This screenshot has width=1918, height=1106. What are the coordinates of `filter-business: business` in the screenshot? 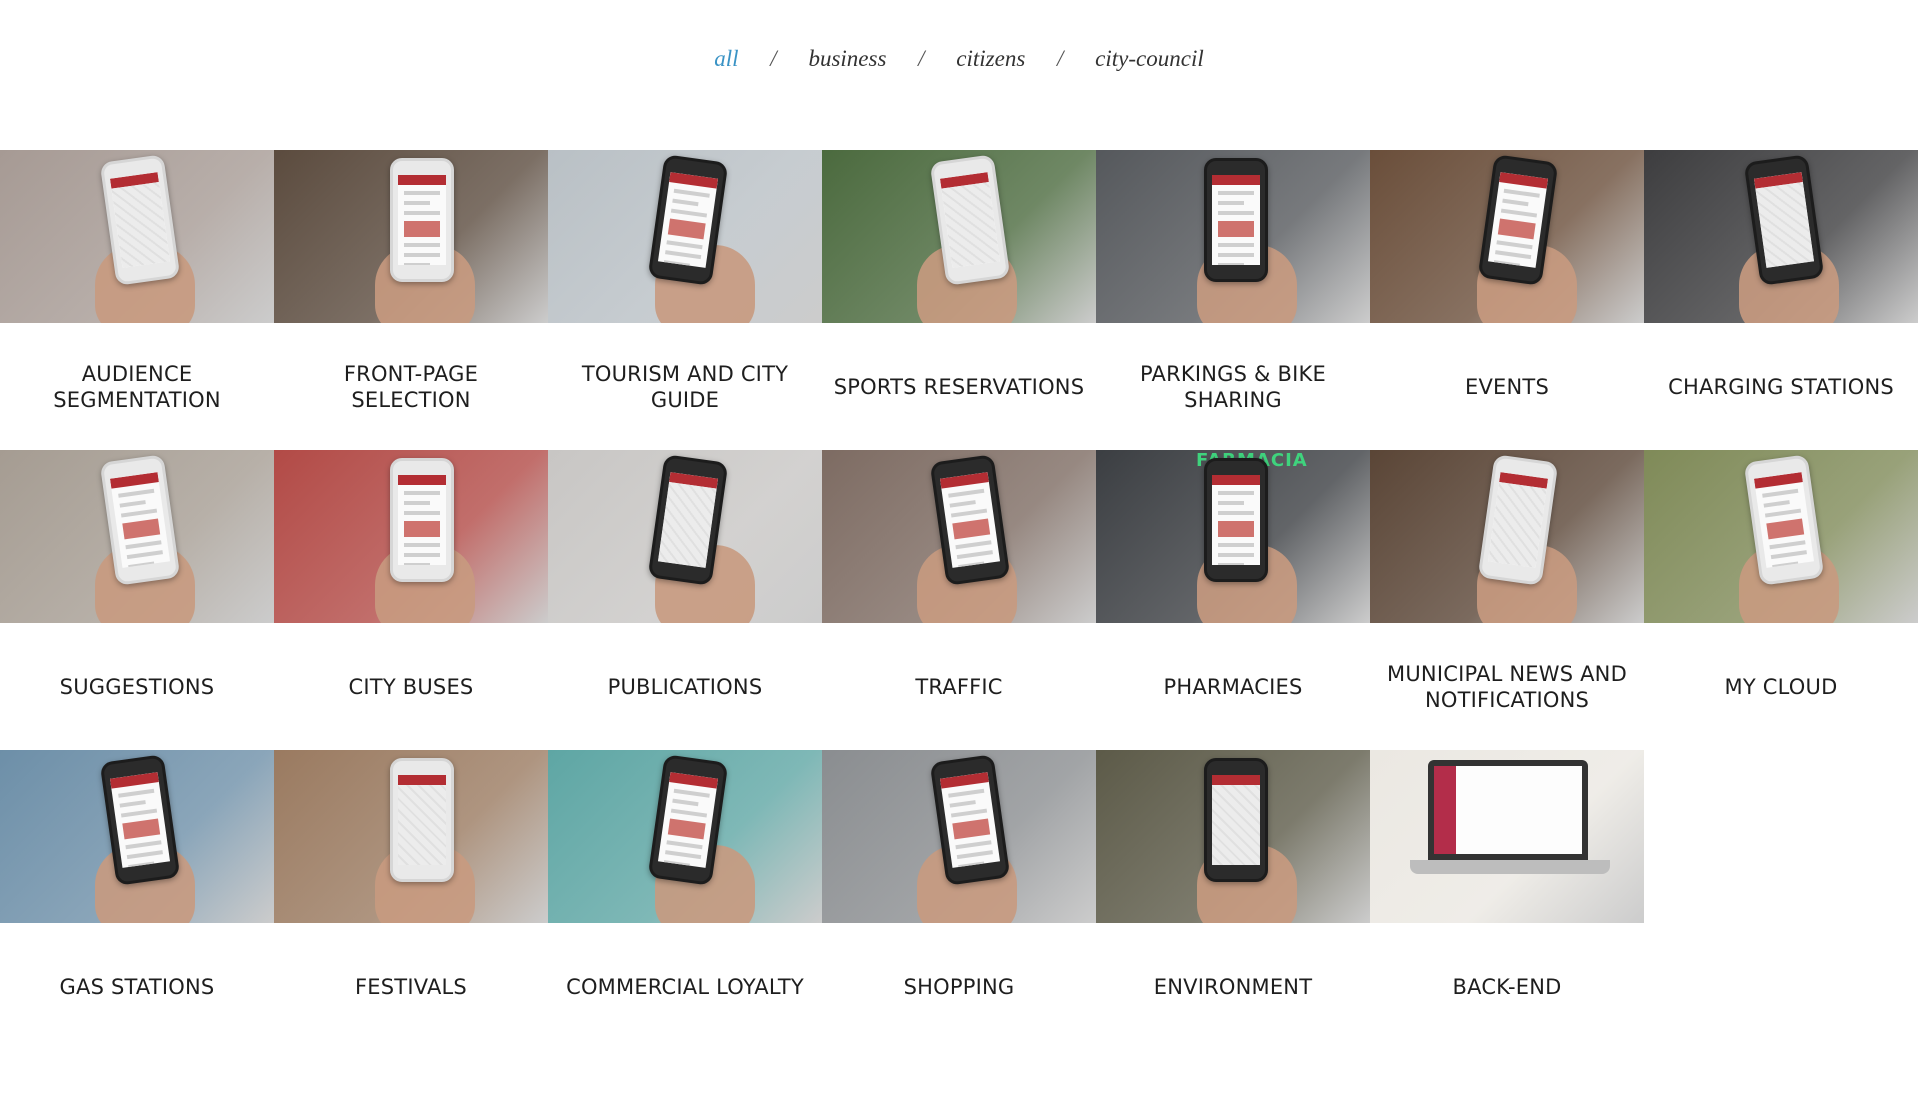 It's located at (847, 59).